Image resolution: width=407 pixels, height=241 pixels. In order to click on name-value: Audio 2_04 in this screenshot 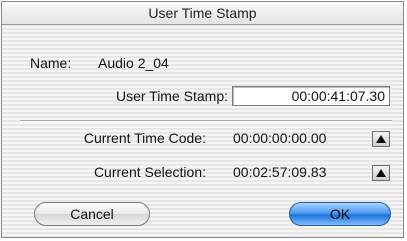, I will do `click(133, 63)`.